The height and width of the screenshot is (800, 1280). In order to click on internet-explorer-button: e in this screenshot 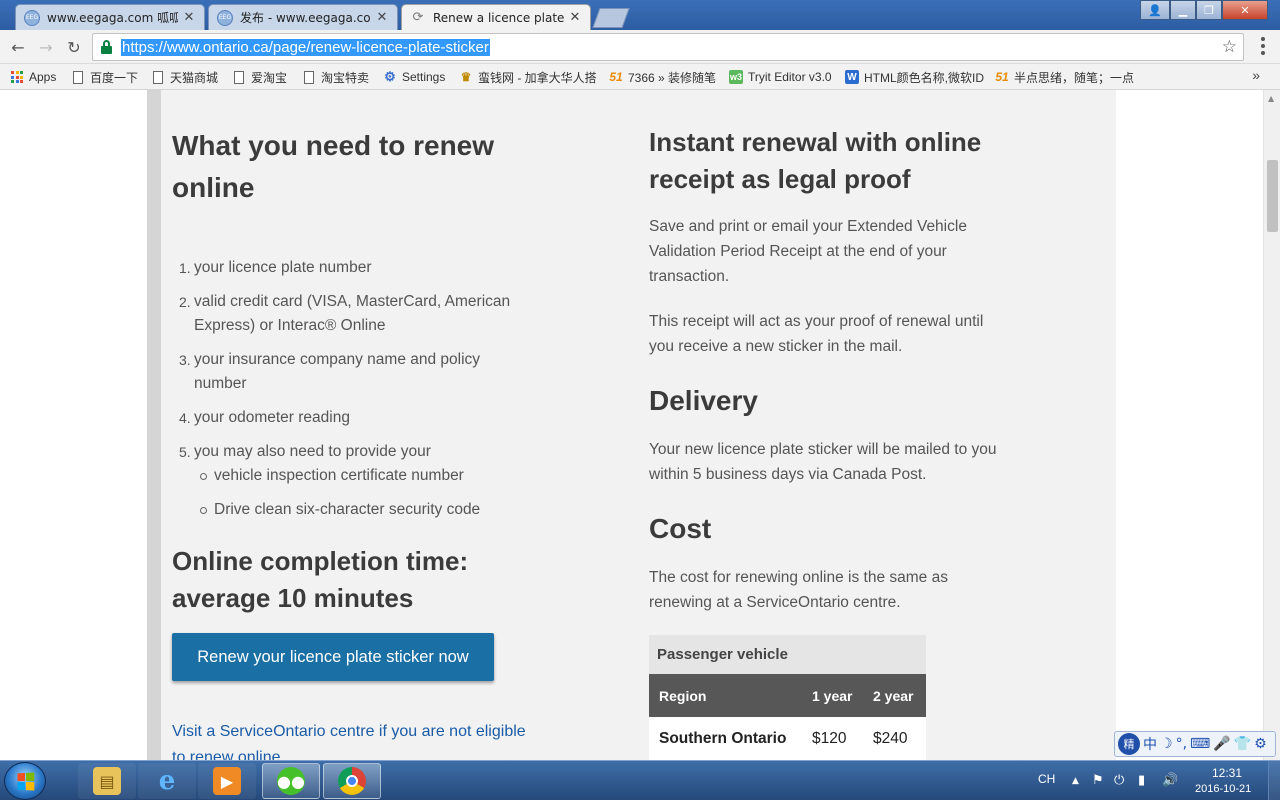, I will do `click(167, 781)`.